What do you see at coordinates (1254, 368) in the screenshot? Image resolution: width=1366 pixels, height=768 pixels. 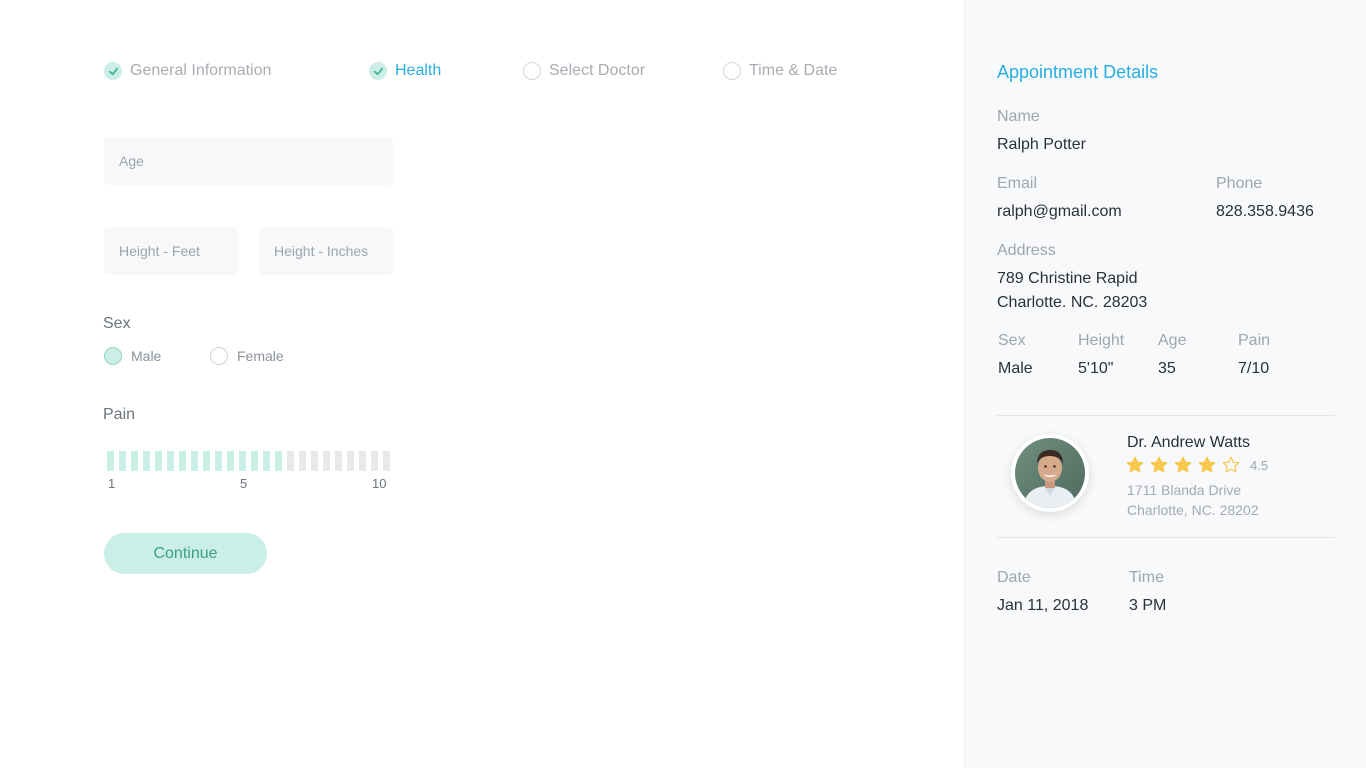 I see `pain-summary-value: 7/10` at bounding box center [1254, 368].